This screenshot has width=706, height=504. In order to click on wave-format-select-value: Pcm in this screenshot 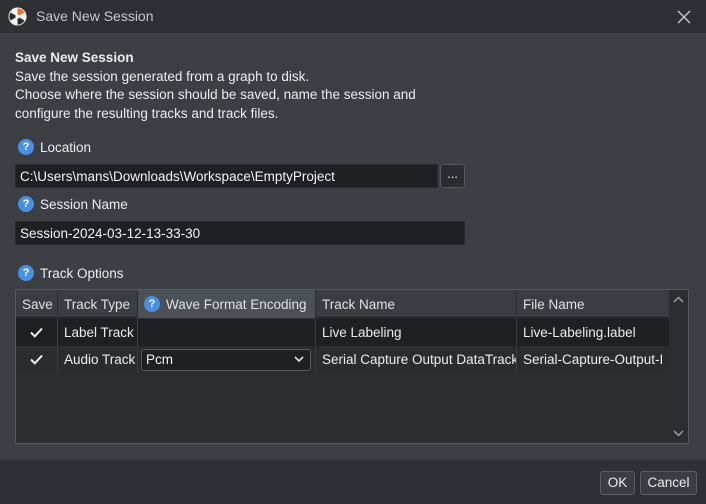, I will do `click(159, 359)`.